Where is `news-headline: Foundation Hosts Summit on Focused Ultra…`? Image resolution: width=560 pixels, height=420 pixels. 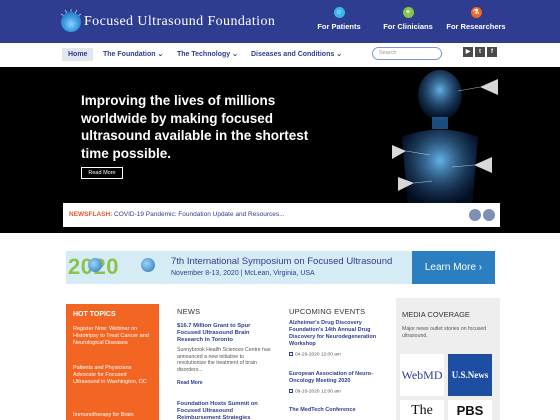 news-headline: Foundation Hosts Summit on Focused Ultra… is located at coordinates (224, 410).